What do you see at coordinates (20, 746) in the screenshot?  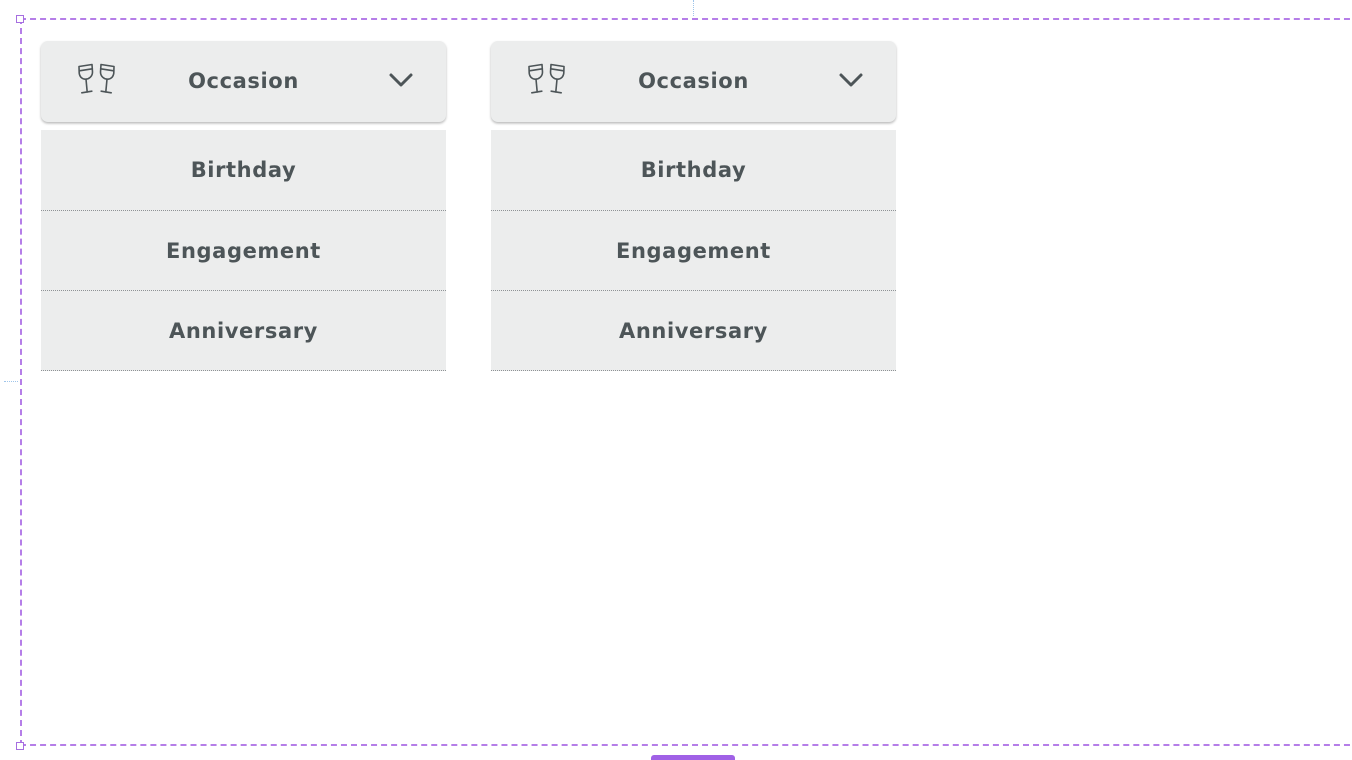 I see `bottom-left-resize-handle` at bounding box center [20, 746].